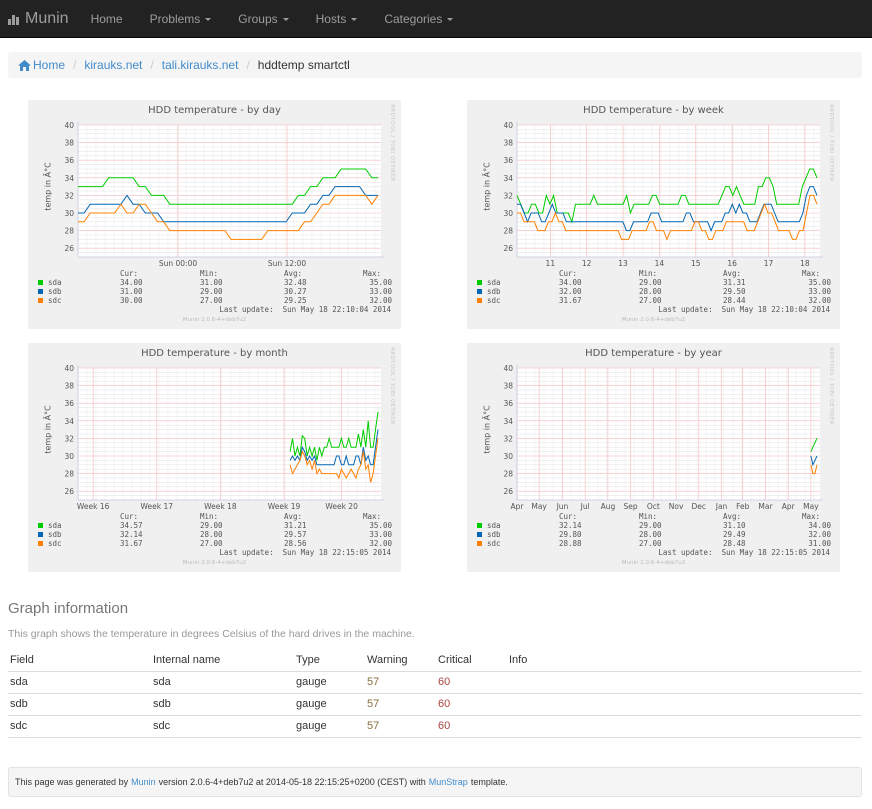 This screenshot has width=872, height=809. What do you see at coordinates (222, 660) in the screenshot?
I see `col-internal-name: Internal name` at bounding box center [222, 660].